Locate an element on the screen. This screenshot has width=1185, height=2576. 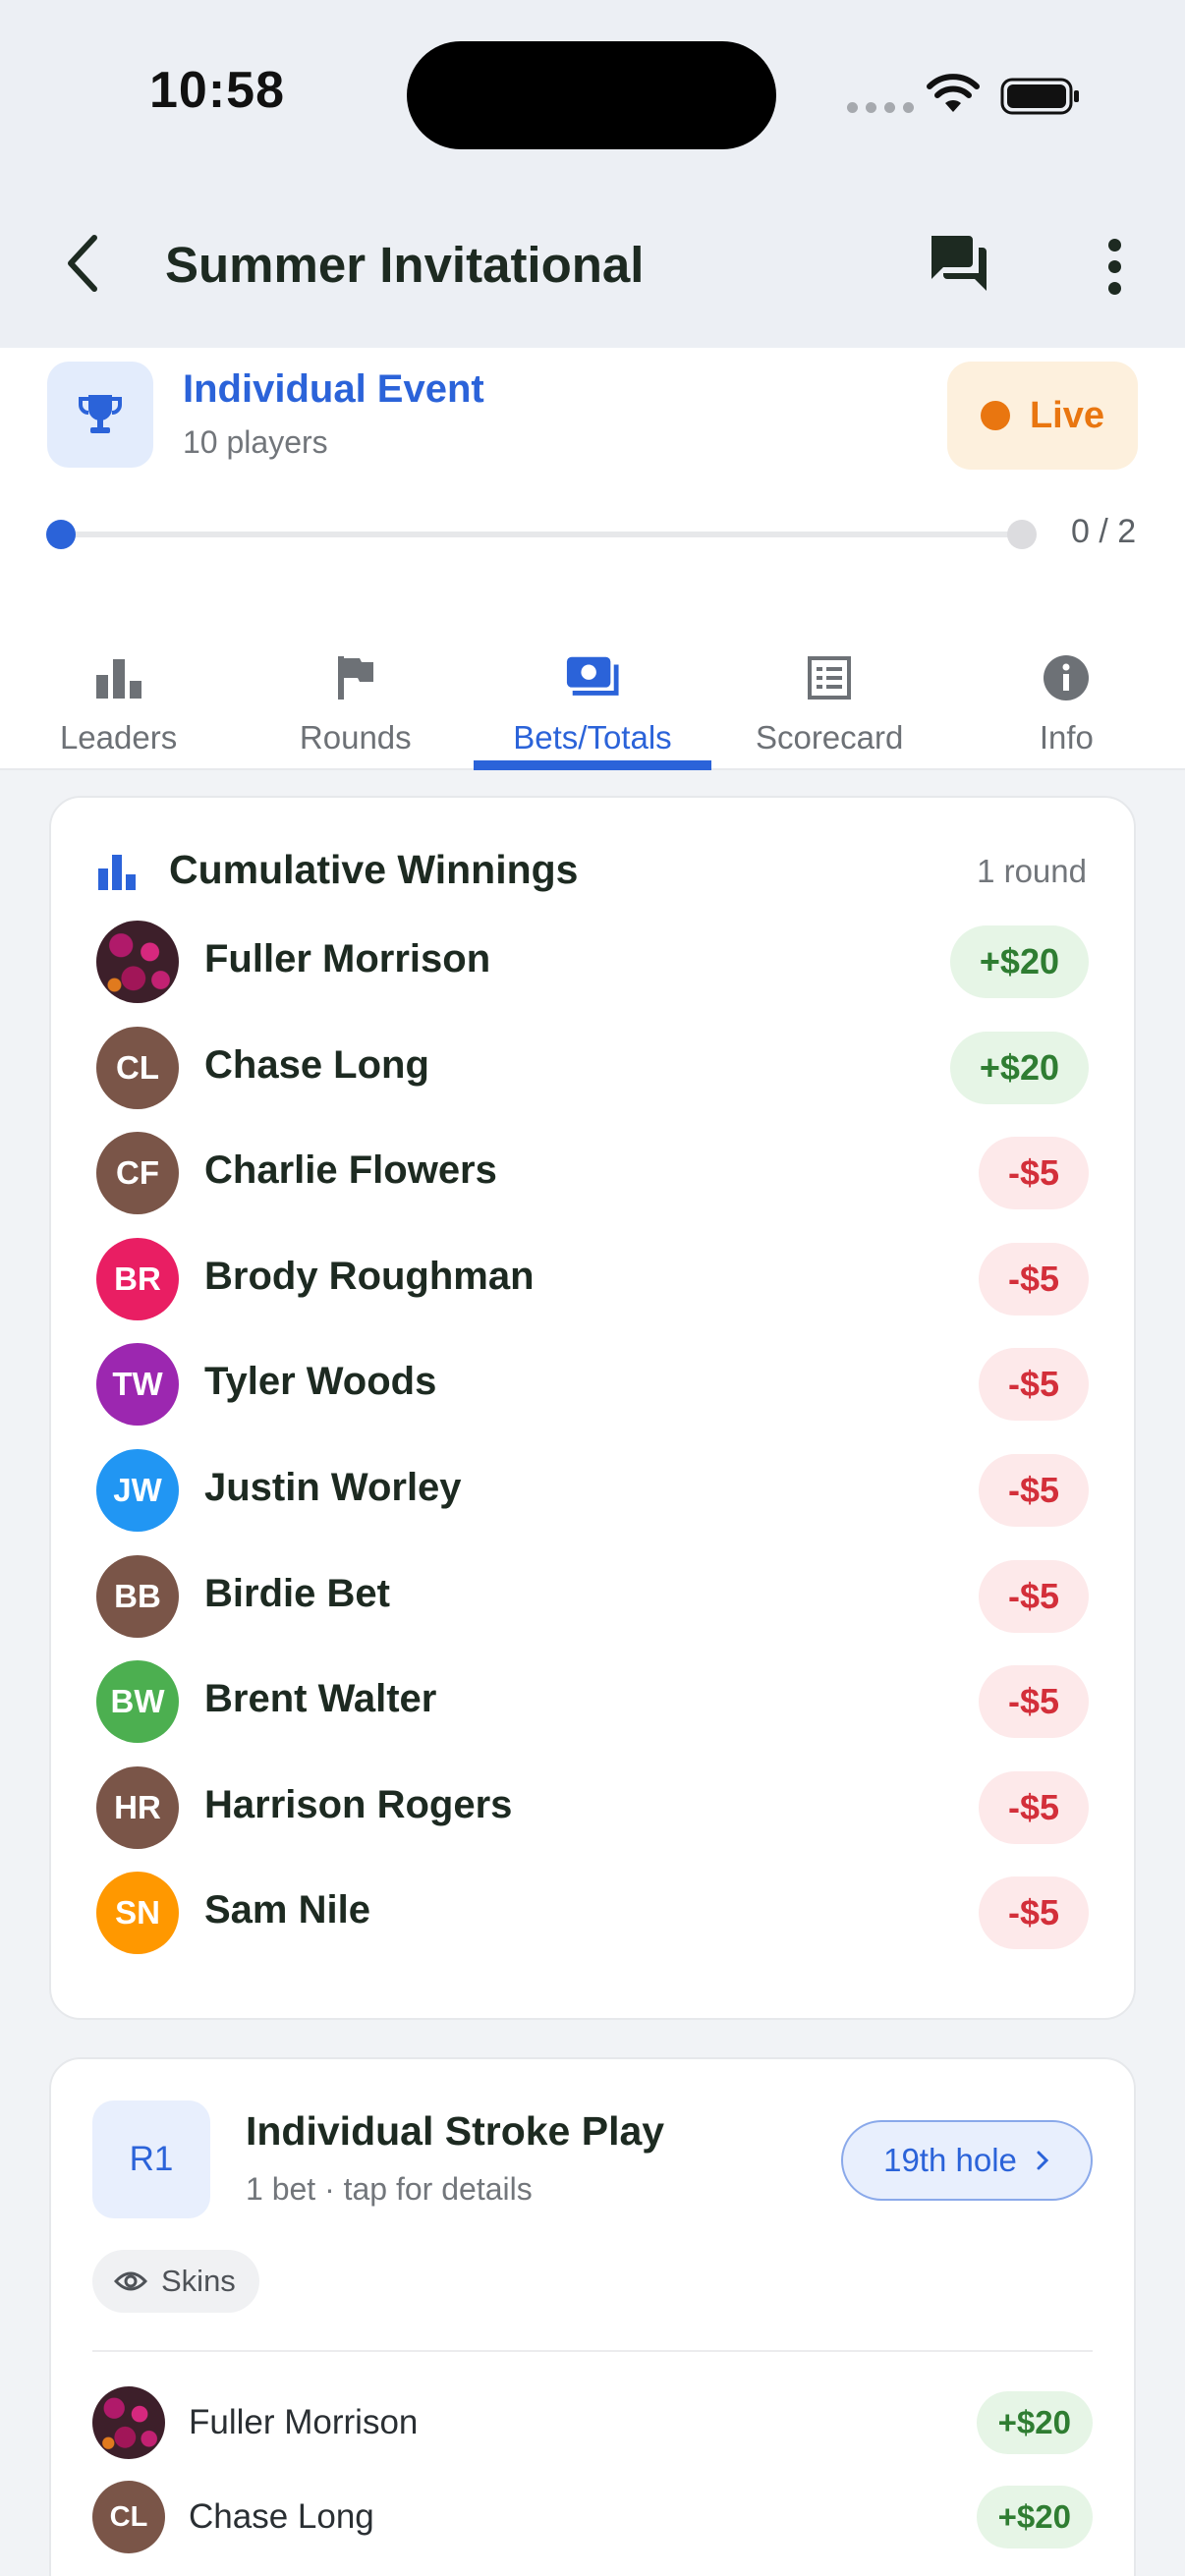
skins-chip: Skins is located at coordinates (176, 2281).